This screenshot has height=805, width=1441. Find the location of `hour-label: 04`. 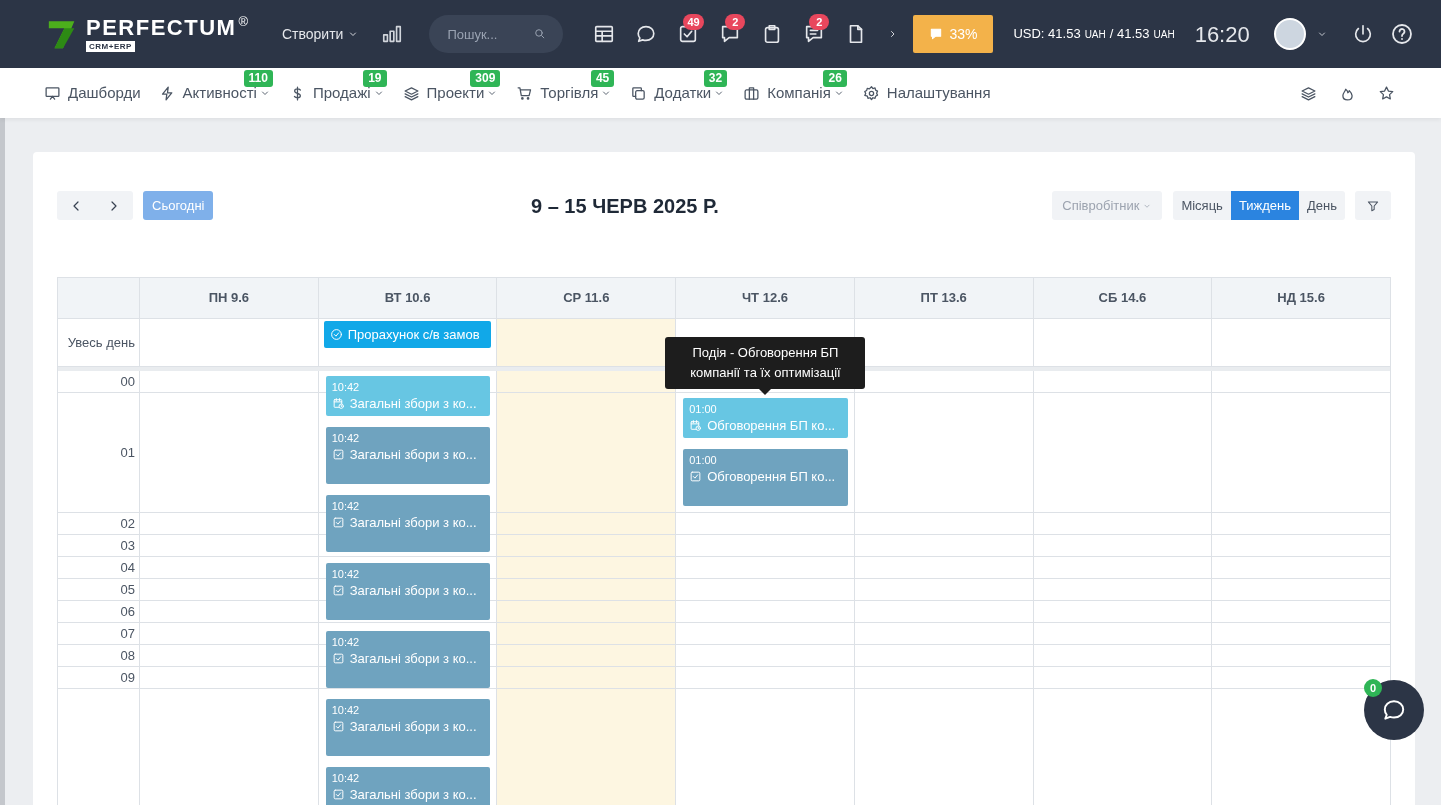

hour-label: 04 is located at coordinates (127, 567).